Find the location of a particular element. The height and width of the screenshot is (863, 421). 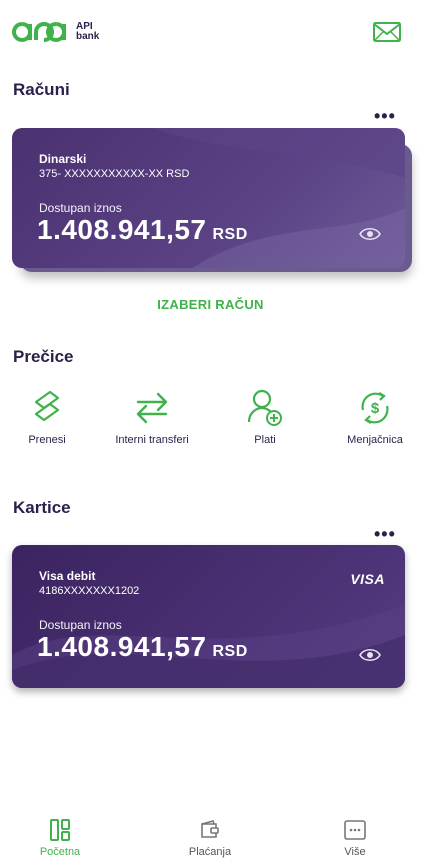

cards-title: Kartice is located at coordinates (42, 507).